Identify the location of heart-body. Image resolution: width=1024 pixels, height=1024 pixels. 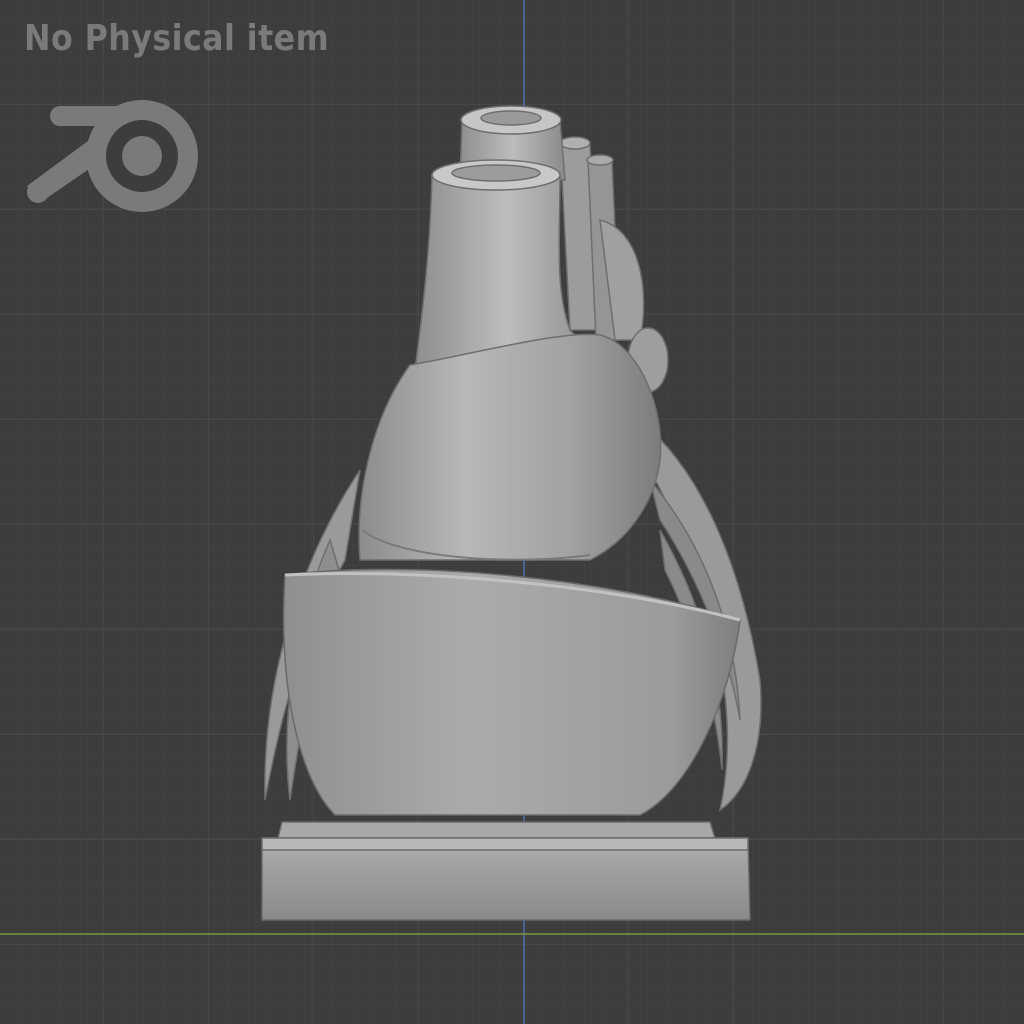
(510, 447).